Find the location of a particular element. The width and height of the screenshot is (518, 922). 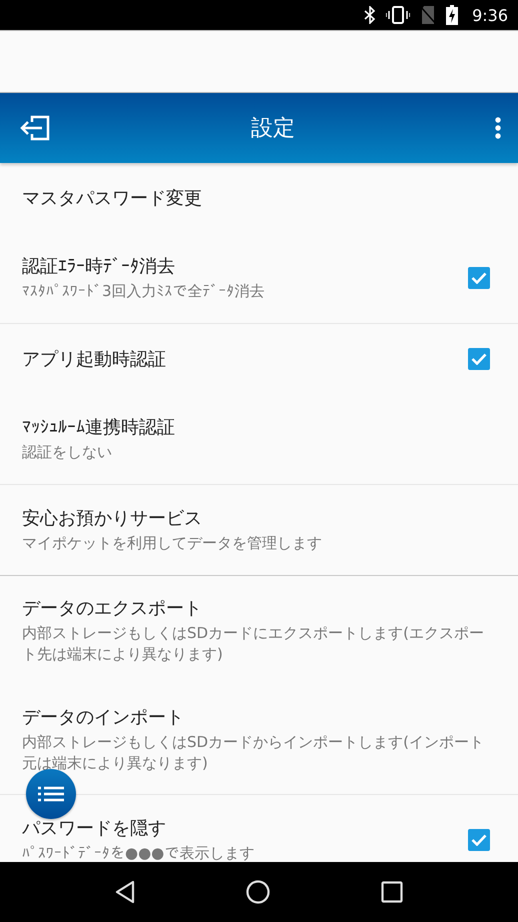

setting-item: ﾏｯｼｭﾙｰﾑ連携時認証 認証をしない is located at coordinates (259, 439).